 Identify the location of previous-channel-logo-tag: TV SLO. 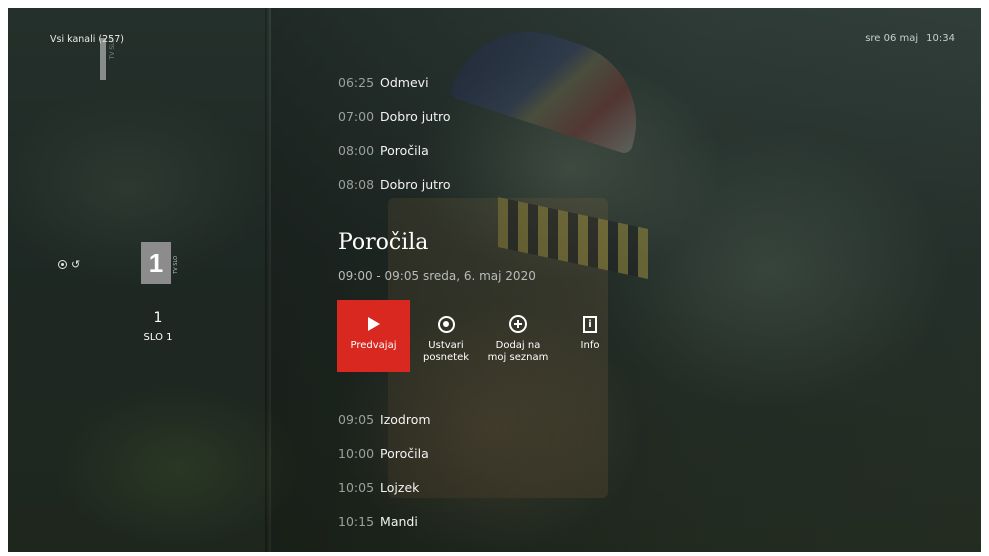
(112, 49).